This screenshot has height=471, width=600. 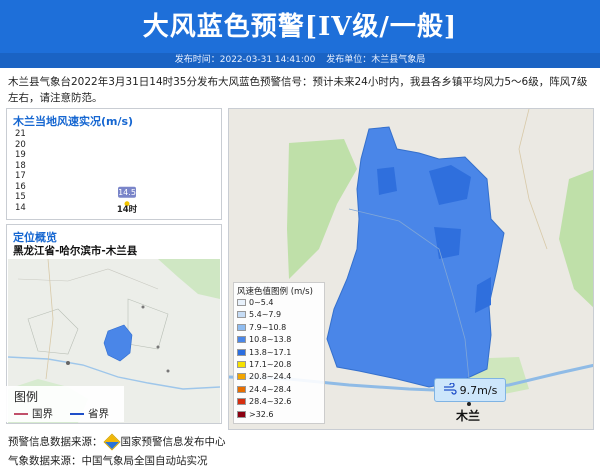 What do you see at coordinates (265, 315) in the screenshot?
I see `color-legend-label: 5.4~7.9` at bounding box center [265, 315].